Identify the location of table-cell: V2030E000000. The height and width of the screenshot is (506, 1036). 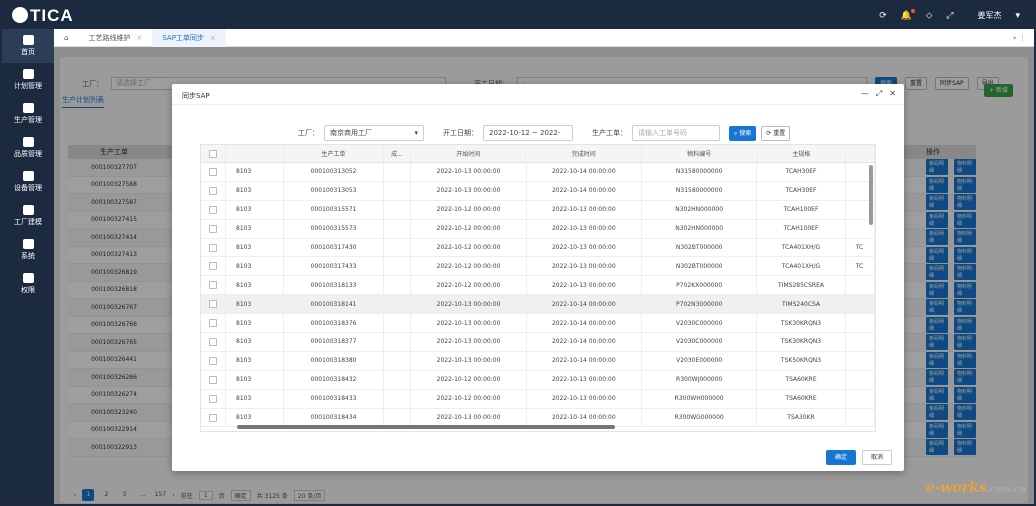
(700, 360).